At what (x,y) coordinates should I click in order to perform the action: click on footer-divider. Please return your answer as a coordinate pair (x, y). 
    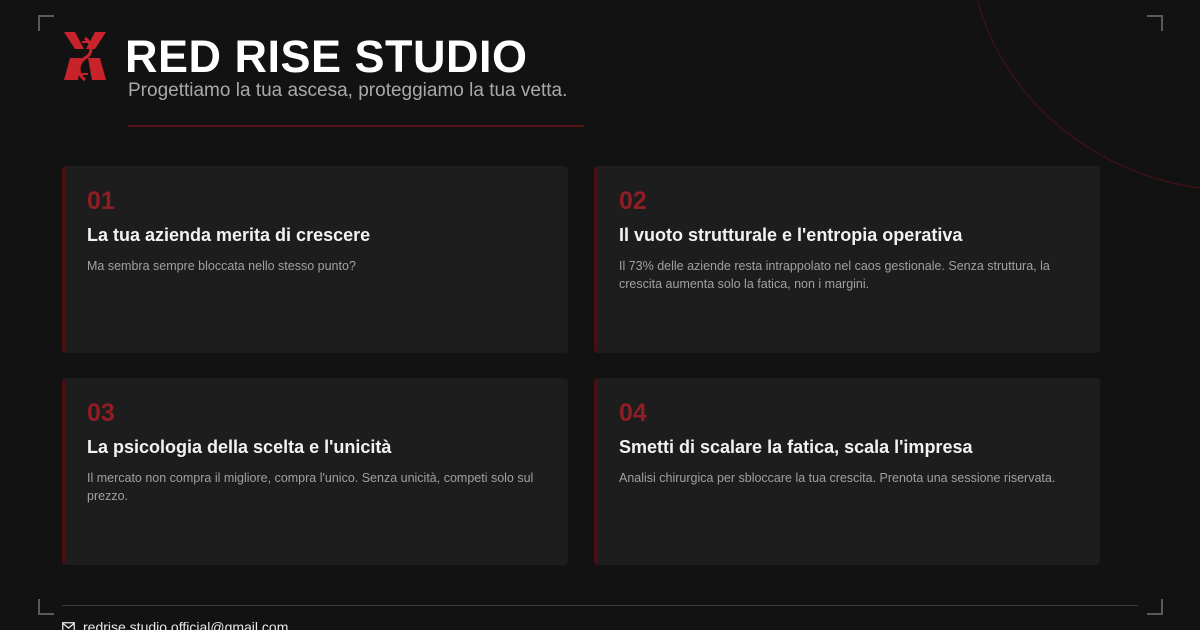
    Looking at the image, I should click on (600, 605).